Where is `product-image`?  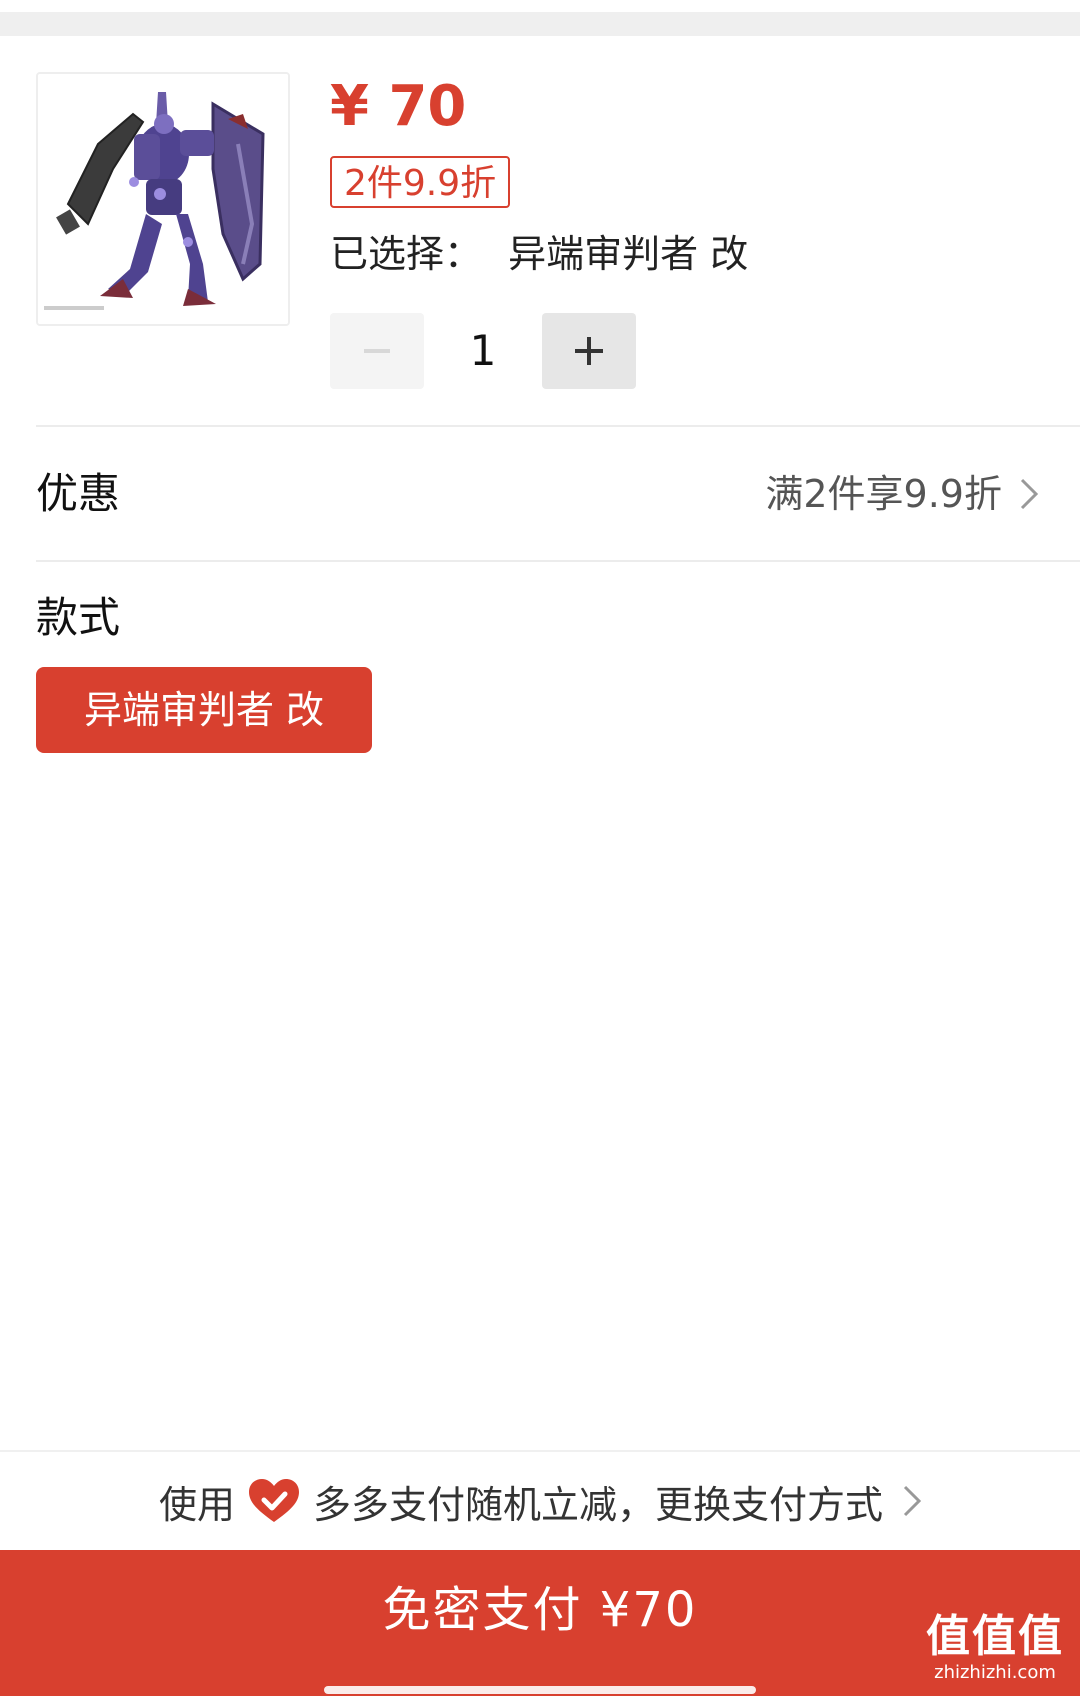 product-image is located at coordinates (163, 199).